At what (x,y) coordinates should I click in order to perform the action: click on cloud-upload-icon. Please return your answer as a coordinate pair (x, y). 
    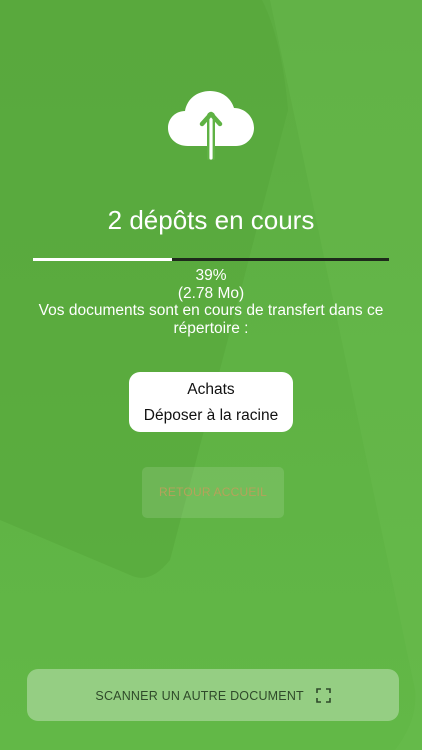
    Looking at the image, I should click on (211, 125).